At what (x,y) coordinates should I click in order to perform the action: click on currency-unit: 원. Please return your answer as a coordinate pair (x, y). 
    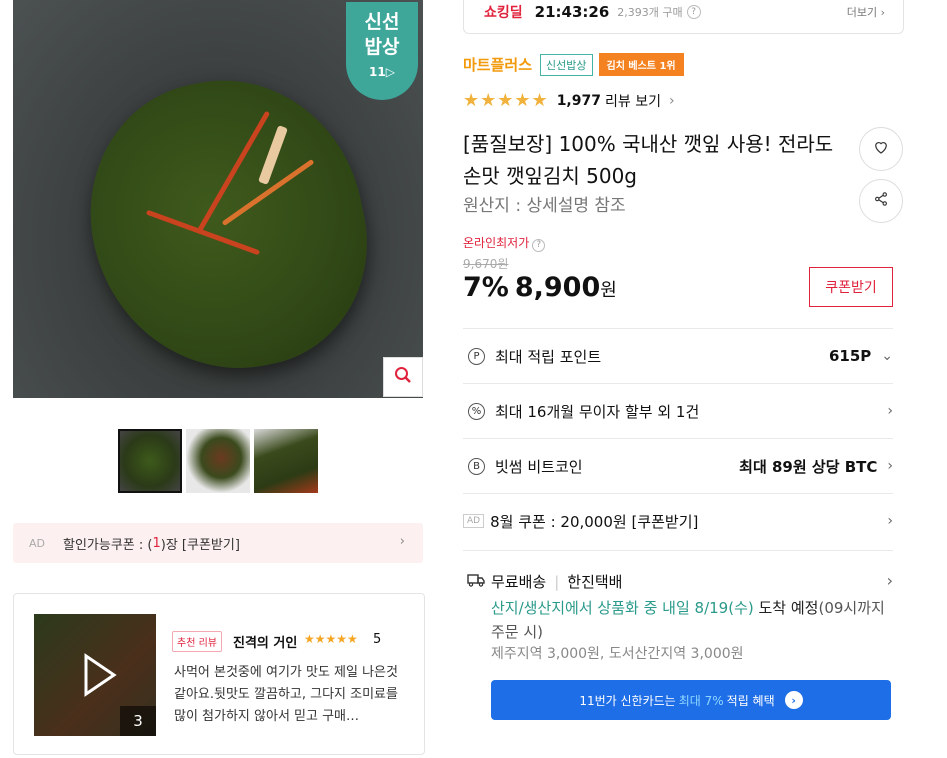
    Looking at the image, I should click on (608, 290).